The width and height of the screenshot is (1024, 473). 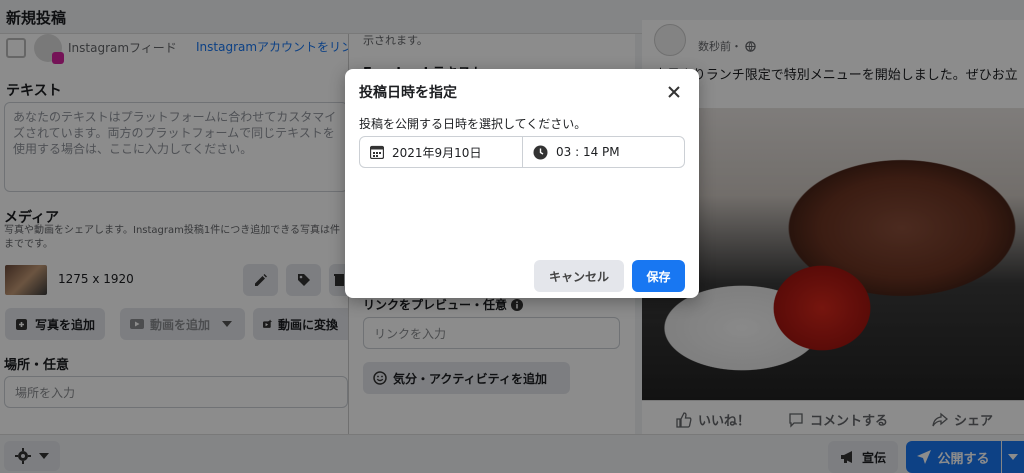 I want to click on datetime-picker: 2021年9月10日 03 : 14 PM, so click(x=522, y=152).